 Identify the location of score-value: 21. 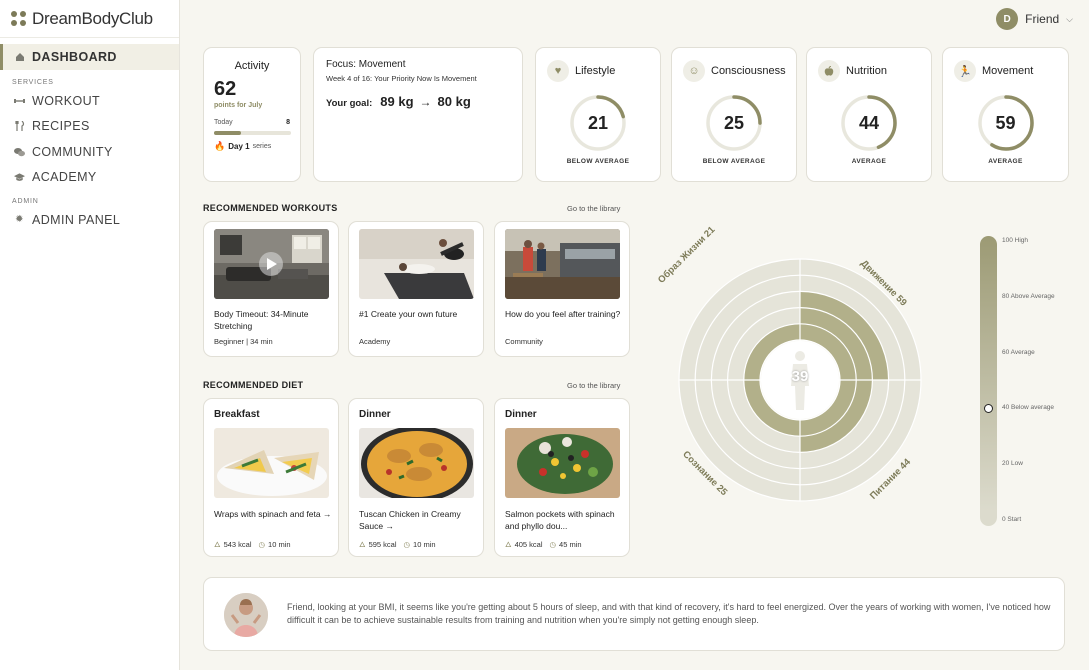
(598, 122).